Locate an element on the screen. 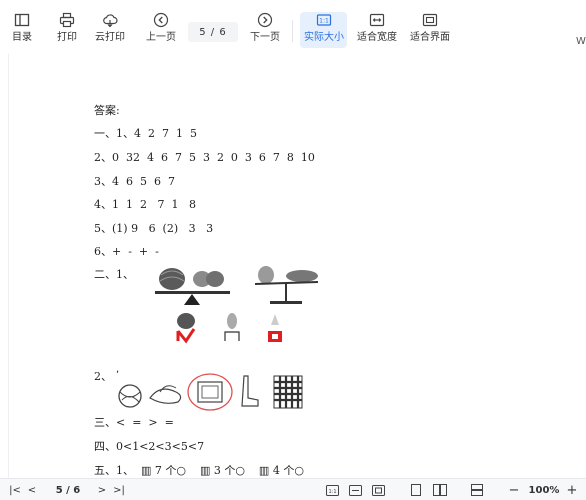 This screenshot has width=586, height=500. toolbar-actual-size-label: 实际大小 is located at coordinates (324, 37).